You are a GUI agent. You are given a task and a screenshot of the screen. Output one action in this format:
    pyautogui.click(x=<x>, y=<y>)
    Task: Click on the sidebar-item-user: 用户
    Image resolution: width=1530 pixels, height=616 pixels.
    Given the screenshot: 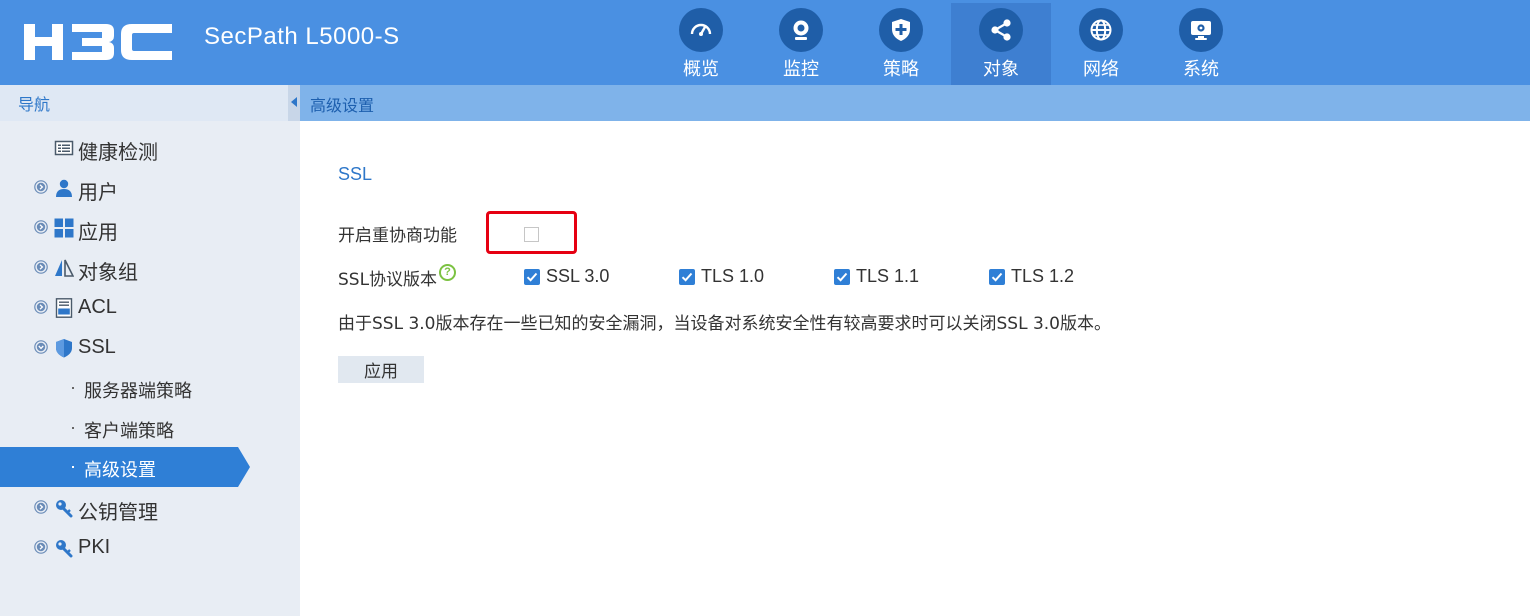 What is the action you would take?
    pyautogui.click(x=150, y=188)
    